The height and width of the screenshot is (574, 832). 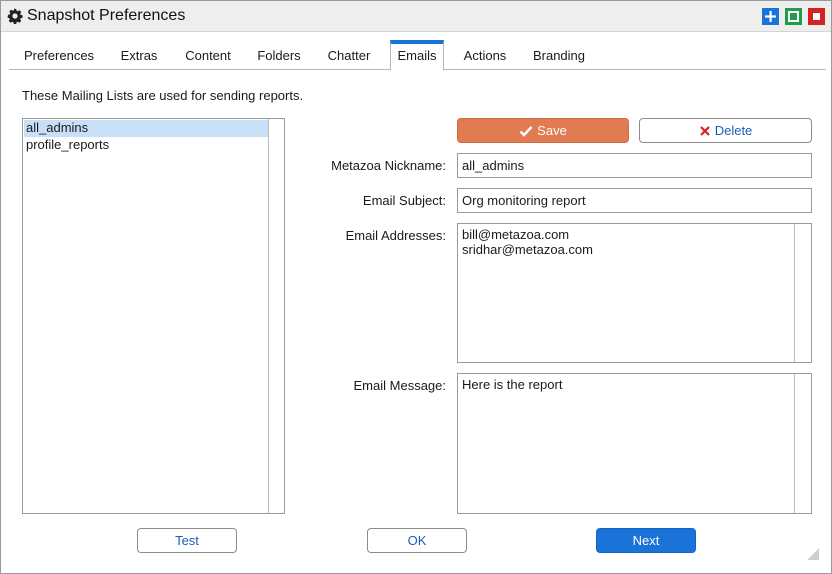 I want to click on tab-emails: Emails, so click(x=417, y=55).